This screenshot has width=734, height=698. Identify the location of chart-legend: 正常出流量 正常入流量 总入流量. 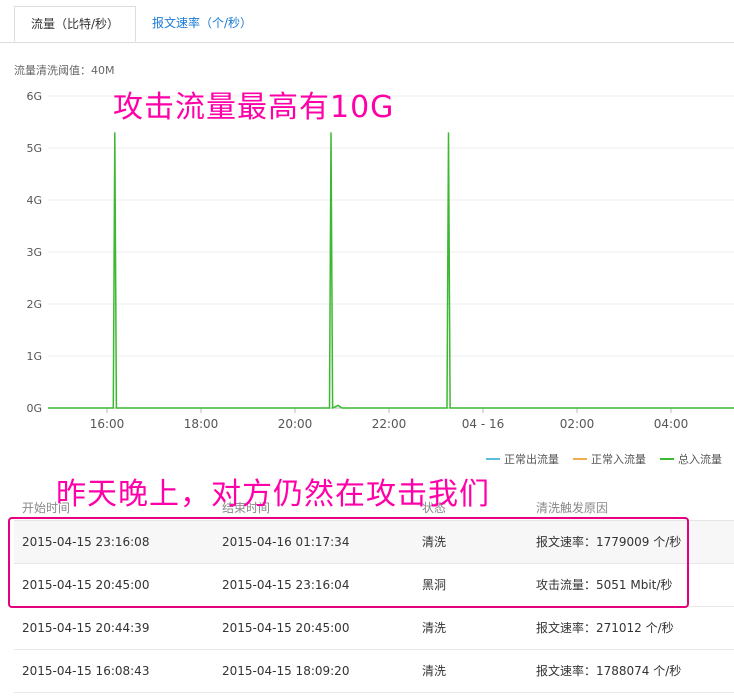
(604, 459).